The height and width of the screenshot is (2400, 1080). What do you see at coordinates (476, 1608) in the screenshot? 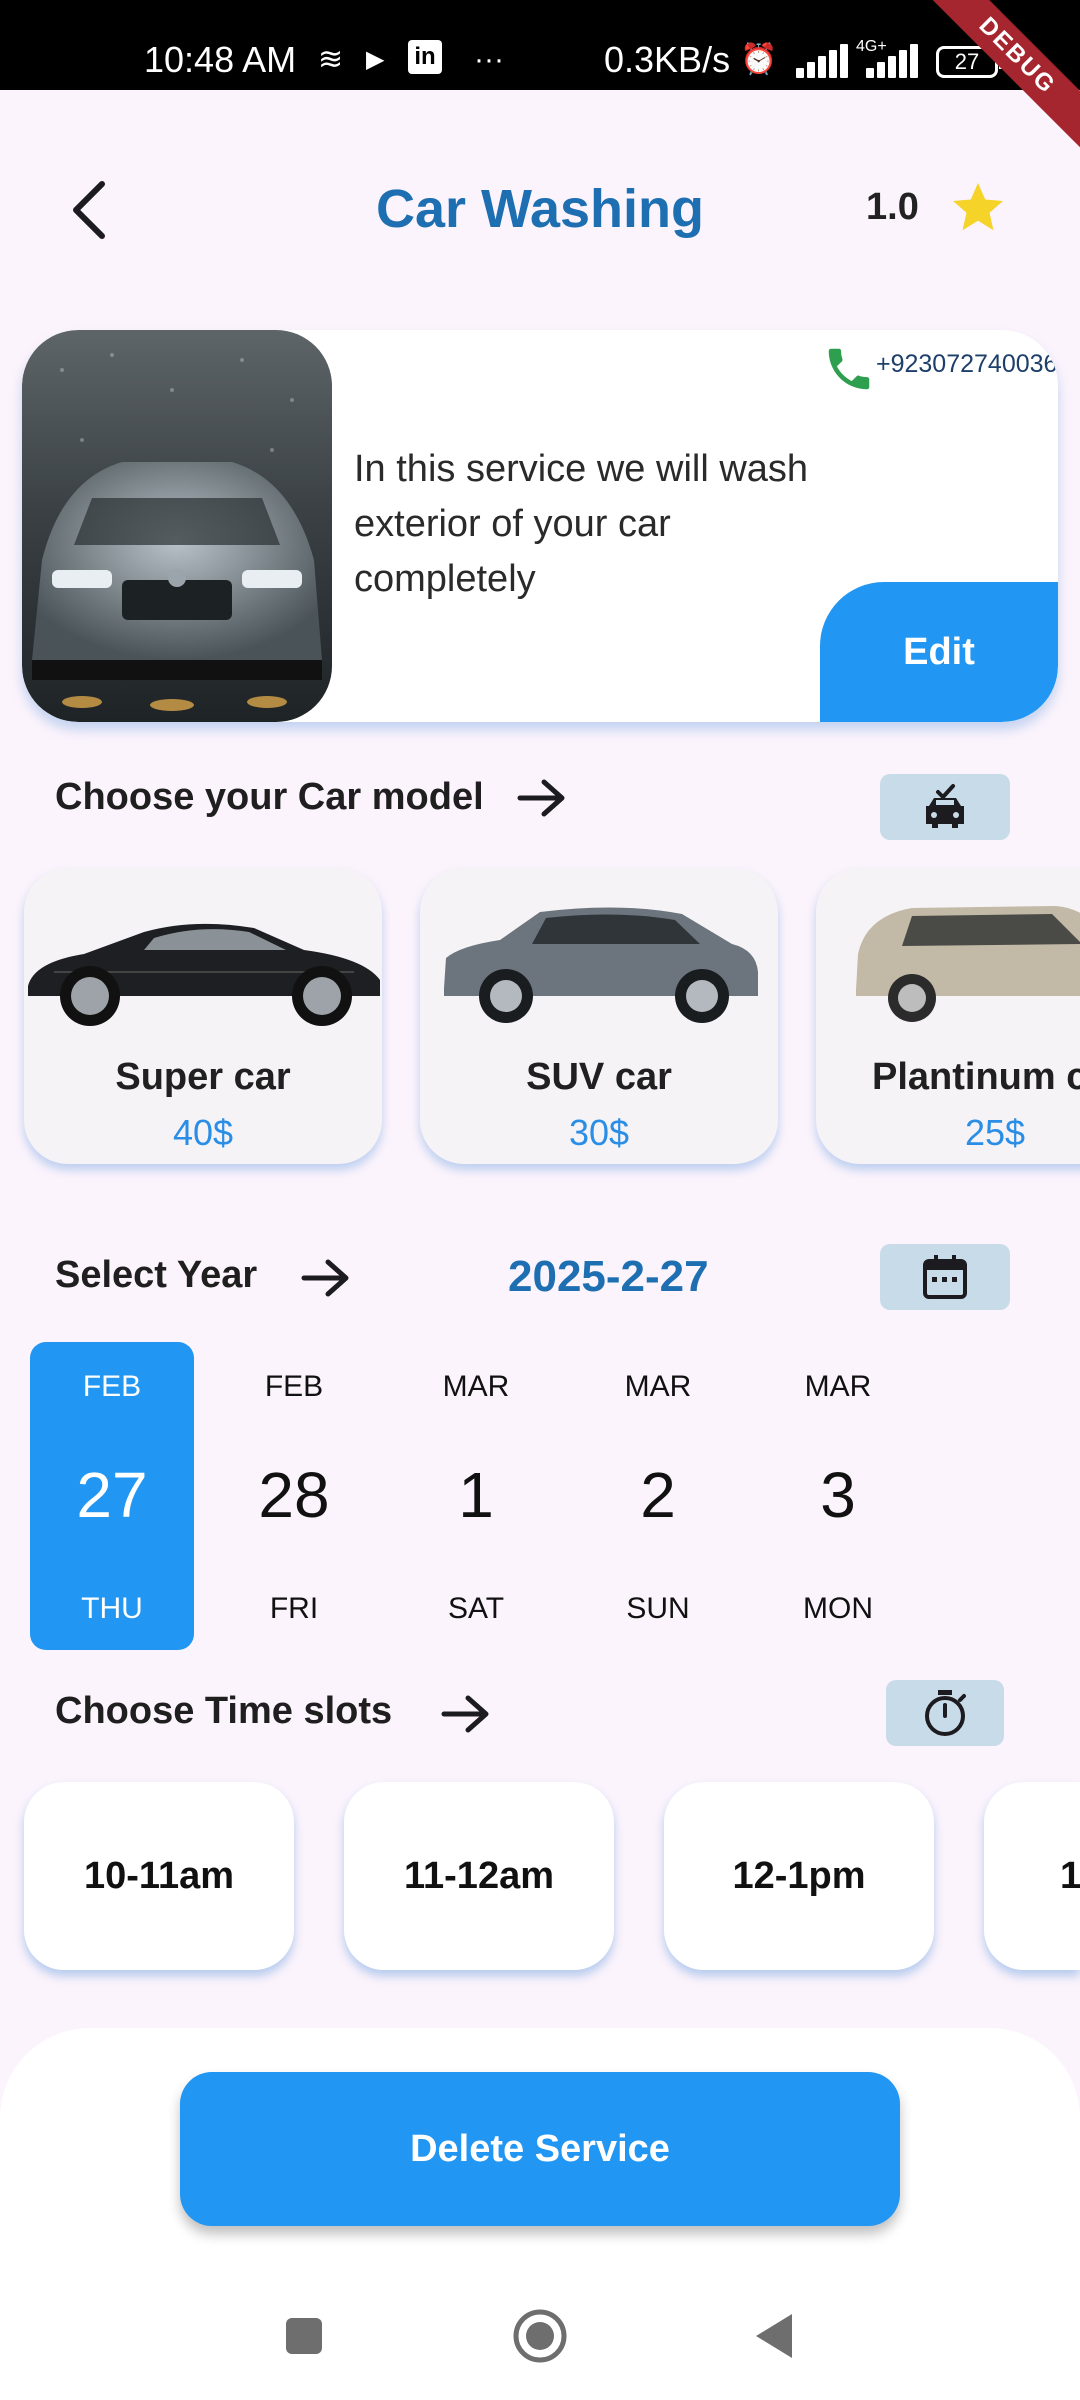
I see `date-weekday: SAT` at bounding box center [476, 1608].